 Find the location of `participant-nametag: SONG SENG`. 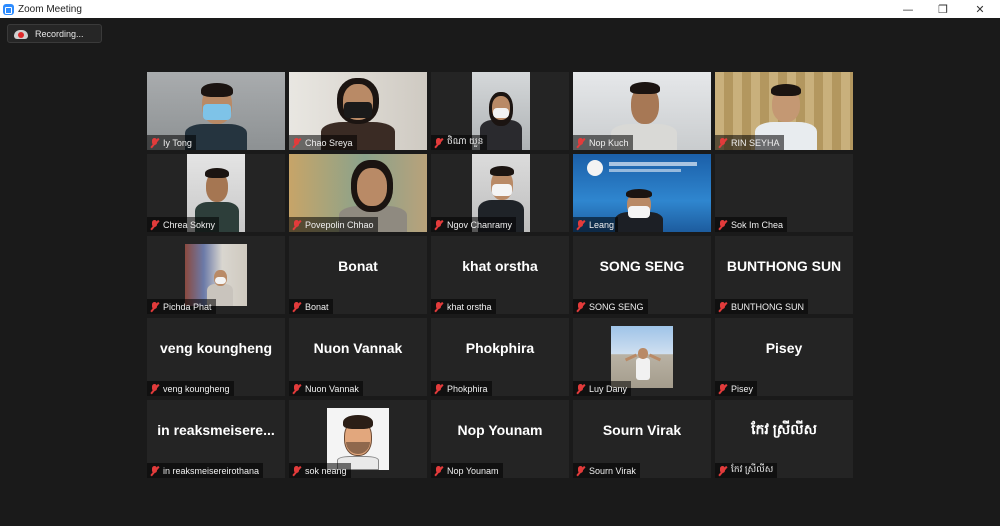

participant-nametag: SONG SENG is located at coordinates (610, 306).